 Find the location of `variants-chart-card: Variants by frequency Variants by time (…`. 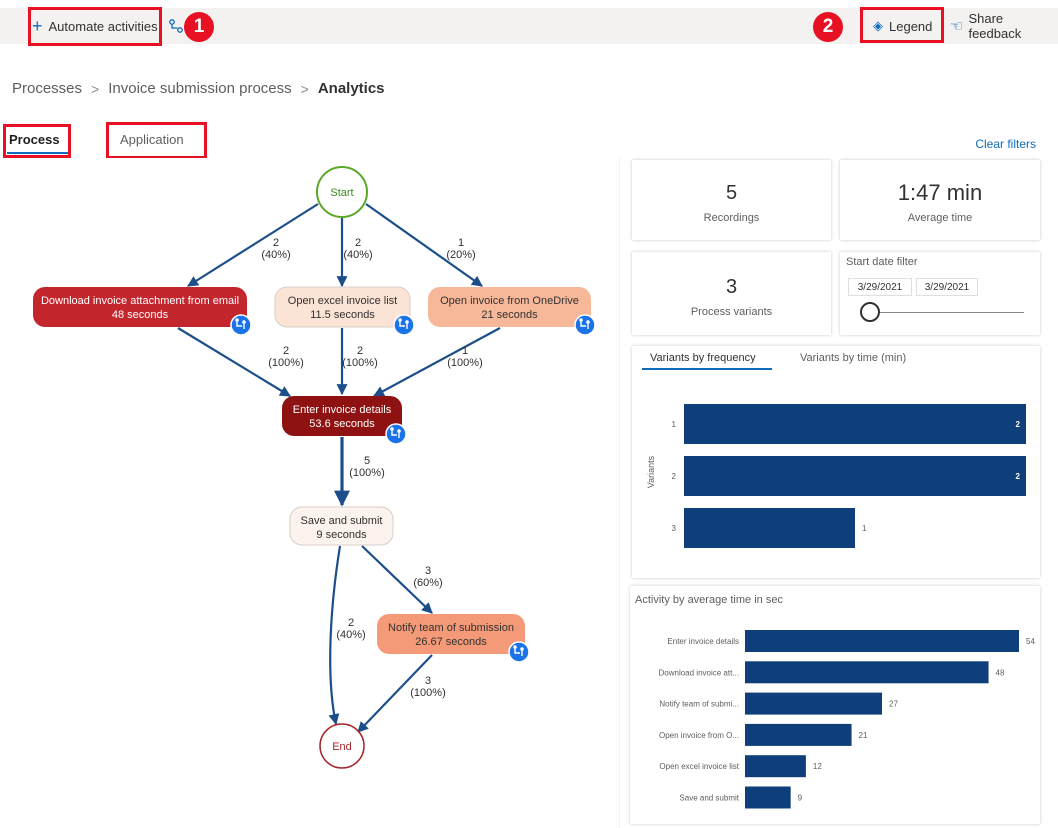

variants-chart-card: Variants by frequency Variants by time (… is located at coordinates (836, 462).